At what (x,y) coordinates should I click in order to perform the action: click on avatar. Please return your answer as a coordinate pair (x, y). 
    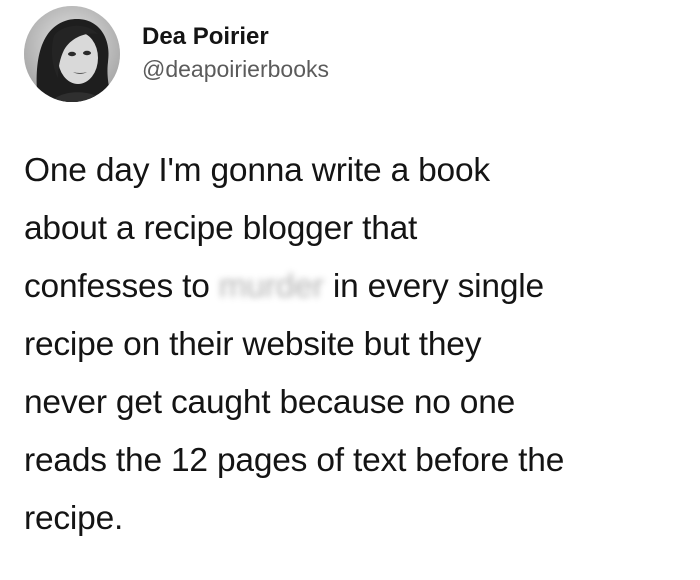
    Looking at the image, I should click on (72, 54).